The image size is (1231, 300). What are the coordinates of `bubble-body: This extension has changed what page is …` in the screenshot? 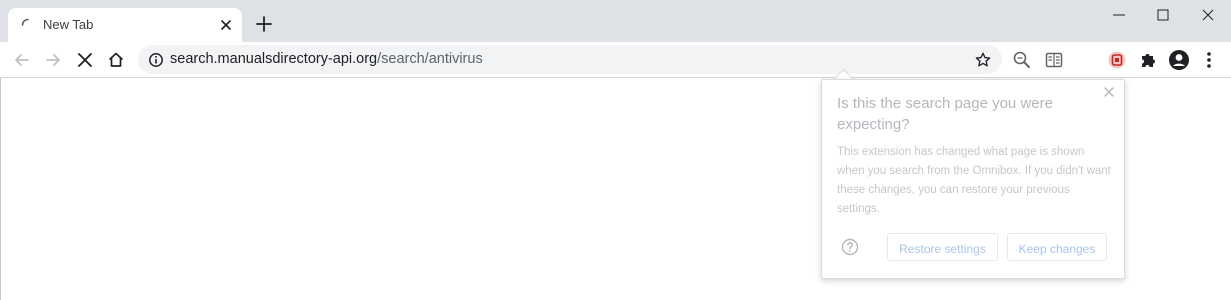 It's located at (974, 180).